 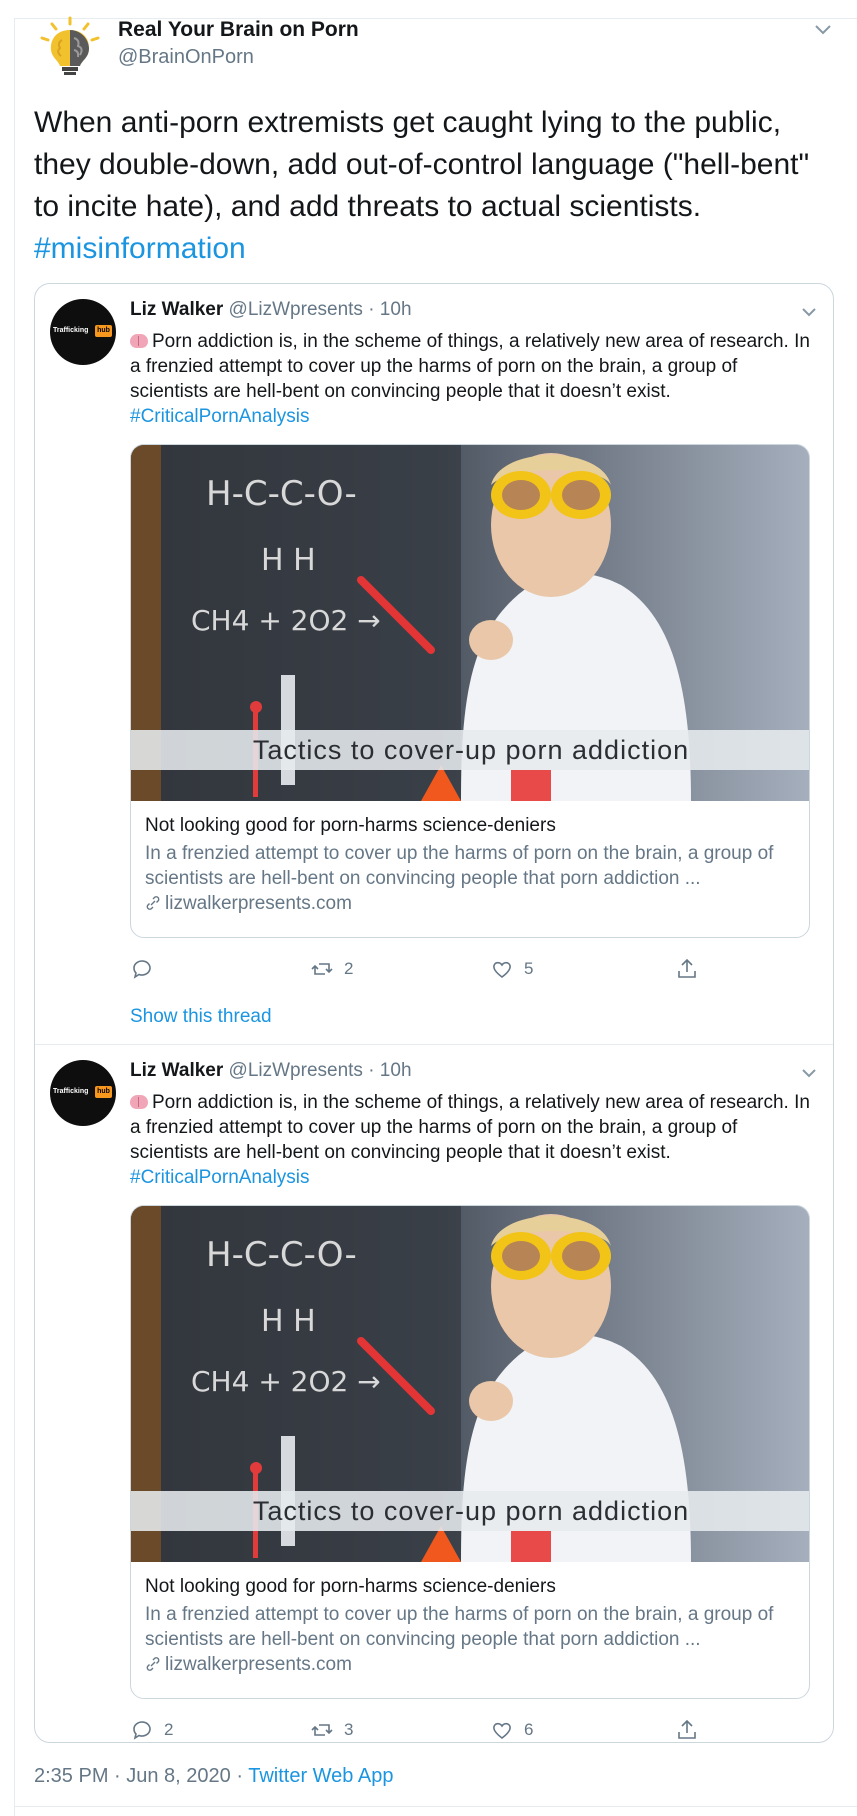 What do you see at coordinates (70, 46) in the screenshot?
I see `brain-lightbulb-icon` at bounding box center [70, 46].